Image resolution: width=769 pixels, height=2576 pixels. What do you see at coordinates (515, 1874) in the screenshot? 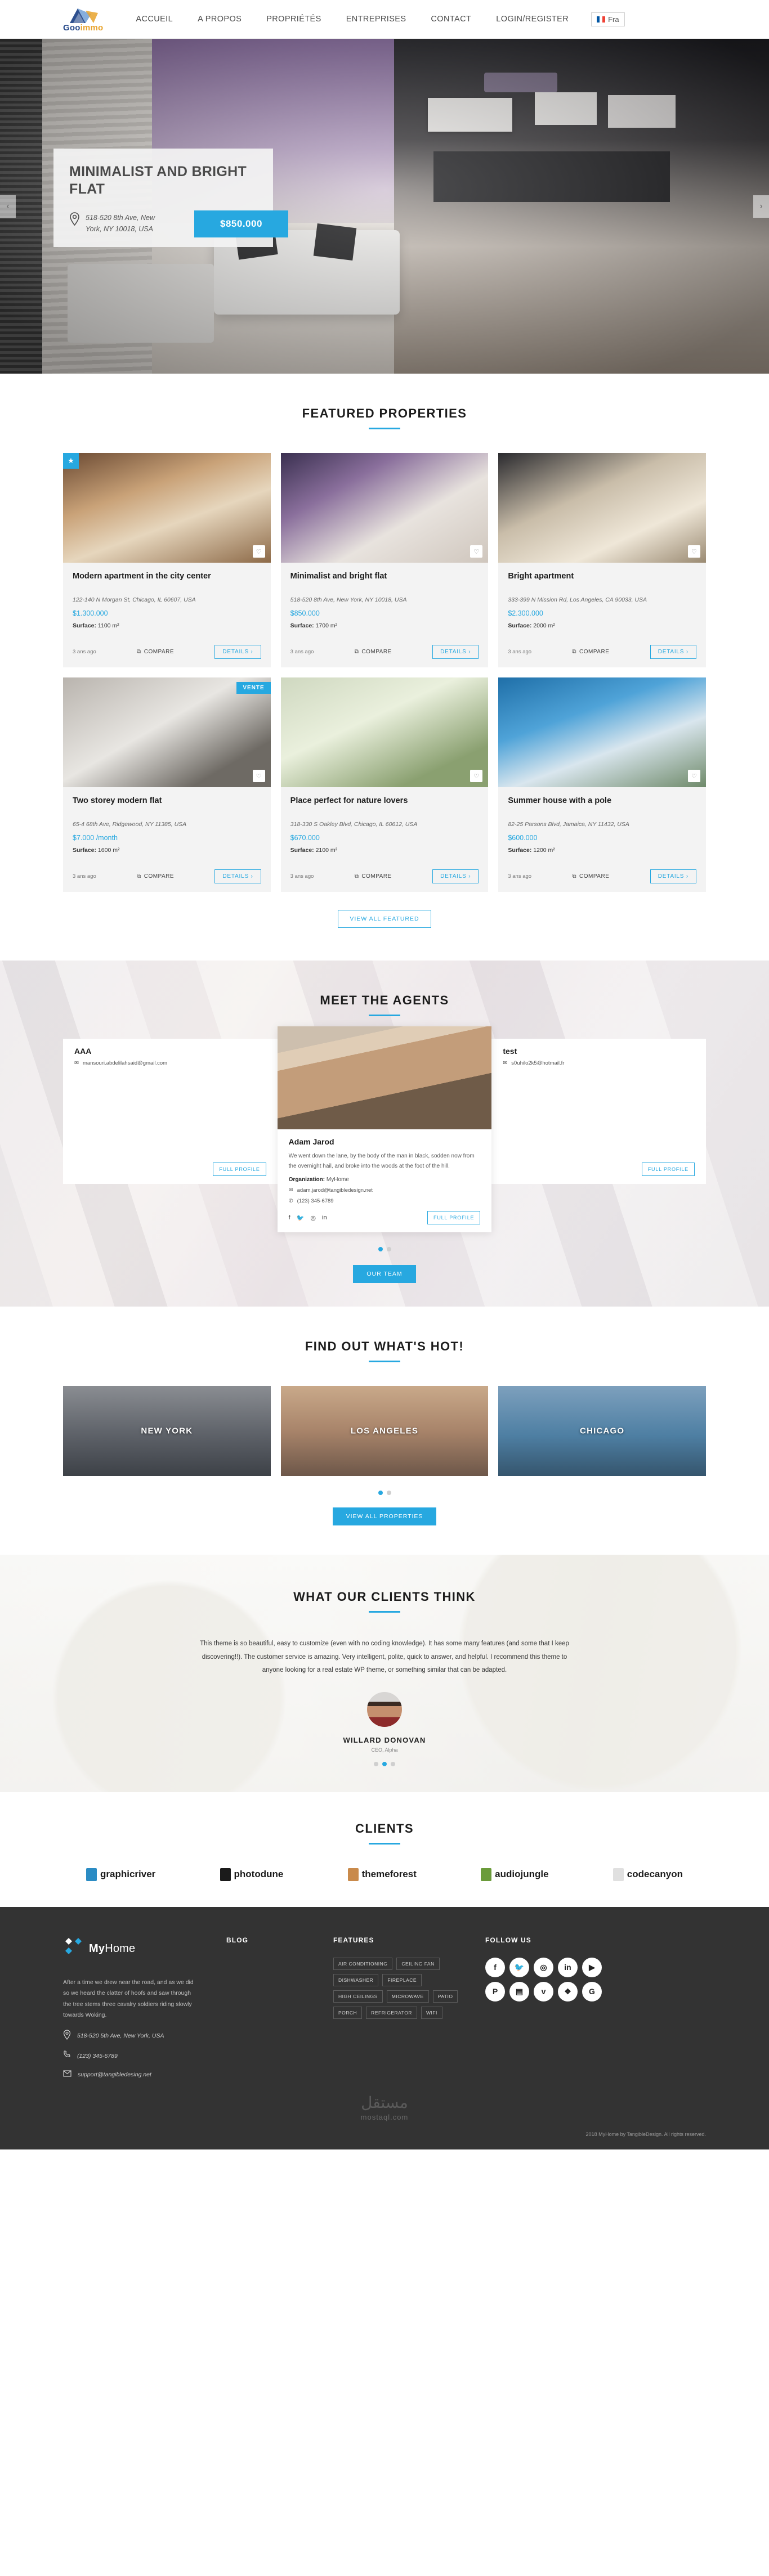
I see `client-logo: audiojungle` at bounding box center [515, 1874].